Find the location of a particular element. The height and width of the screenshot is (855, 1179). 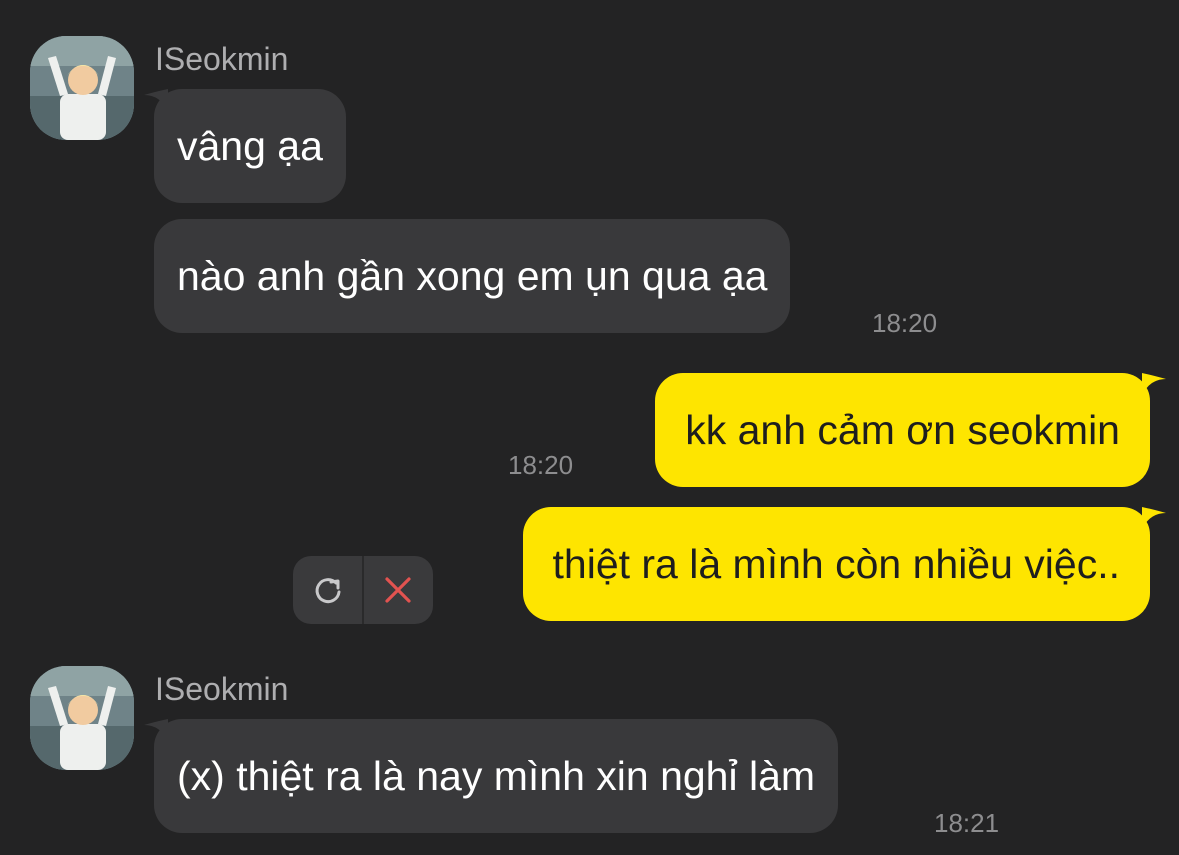

message-bubble-incoming: (x) thiệt ra là nay mình xin nghỉ làm is located at coordinates (496, 776).